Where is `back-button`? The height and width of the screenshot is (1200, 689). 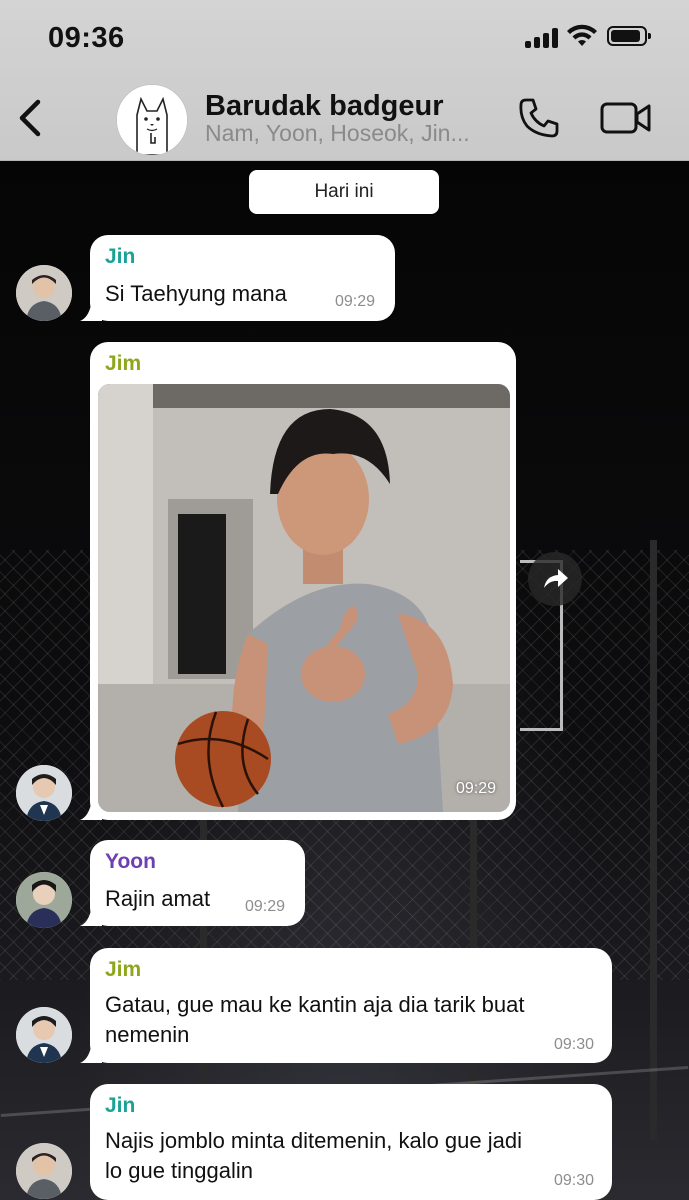 back-button is located at coordinates (31, 118).